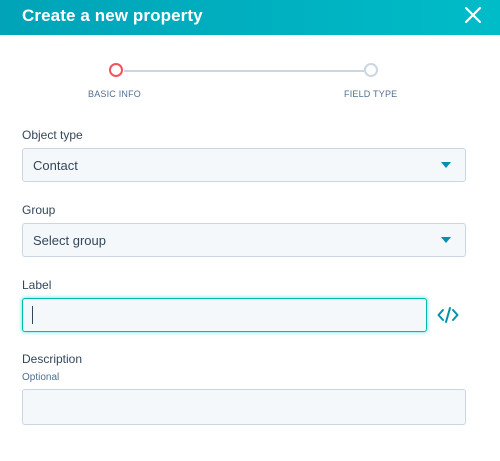  What do you see at coordinates (244, 240) in the screenshot?
I see `group-select: Select group` at bounding box center [244, 240].